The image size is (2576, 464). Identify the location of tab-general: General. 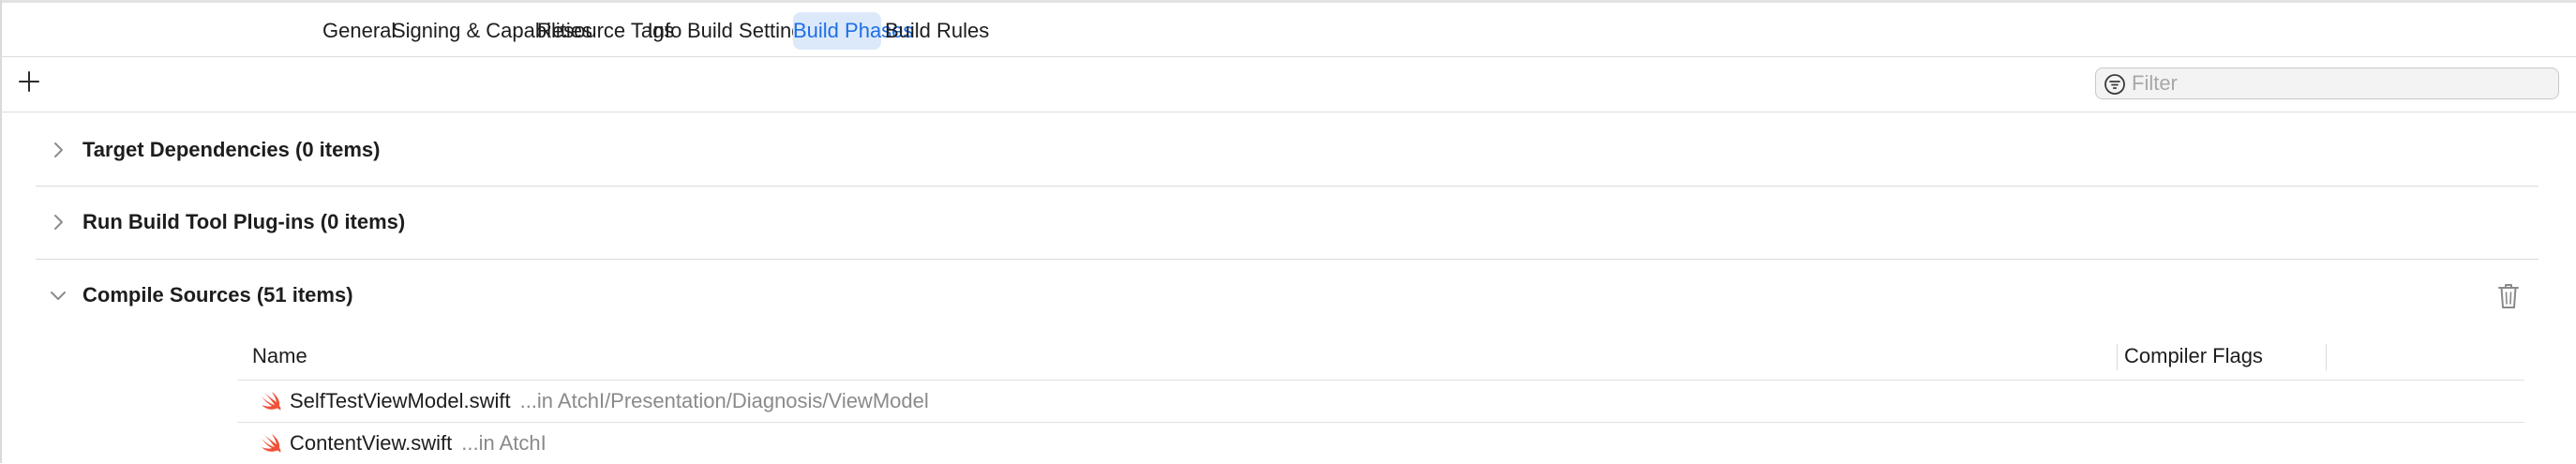
(359, 31).